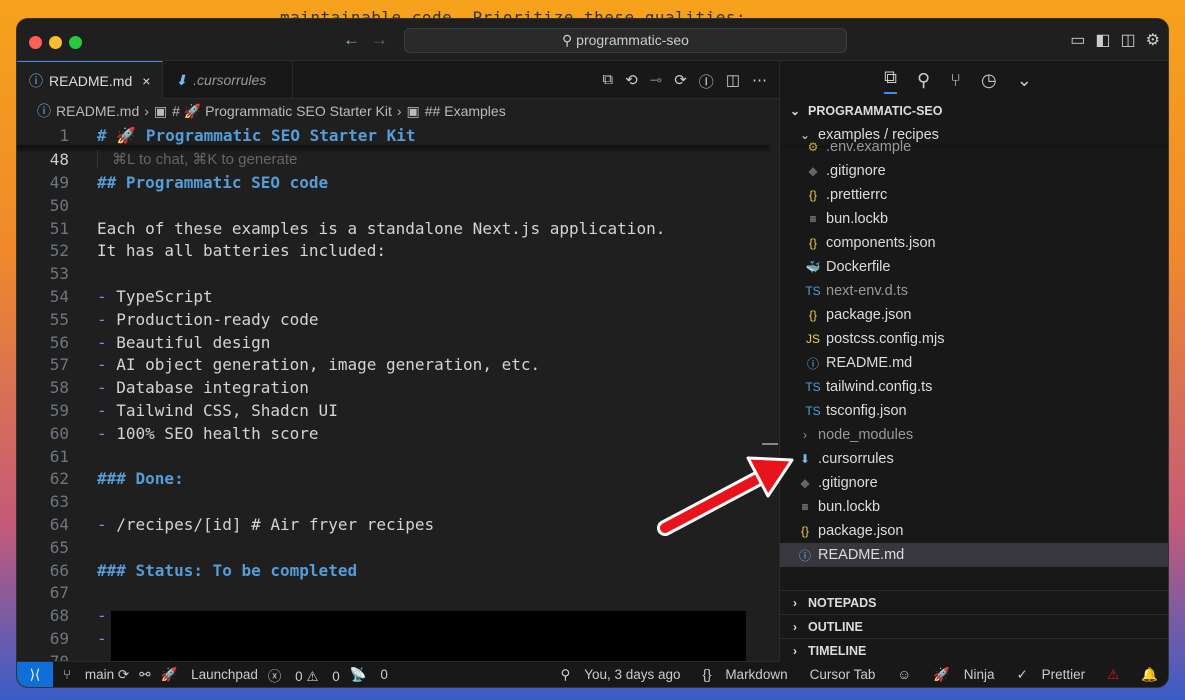  What do you see at coordinates (155, 296) in the screenshot?
I see `code-line: - TypeScript` at bounding box center [155, 296].